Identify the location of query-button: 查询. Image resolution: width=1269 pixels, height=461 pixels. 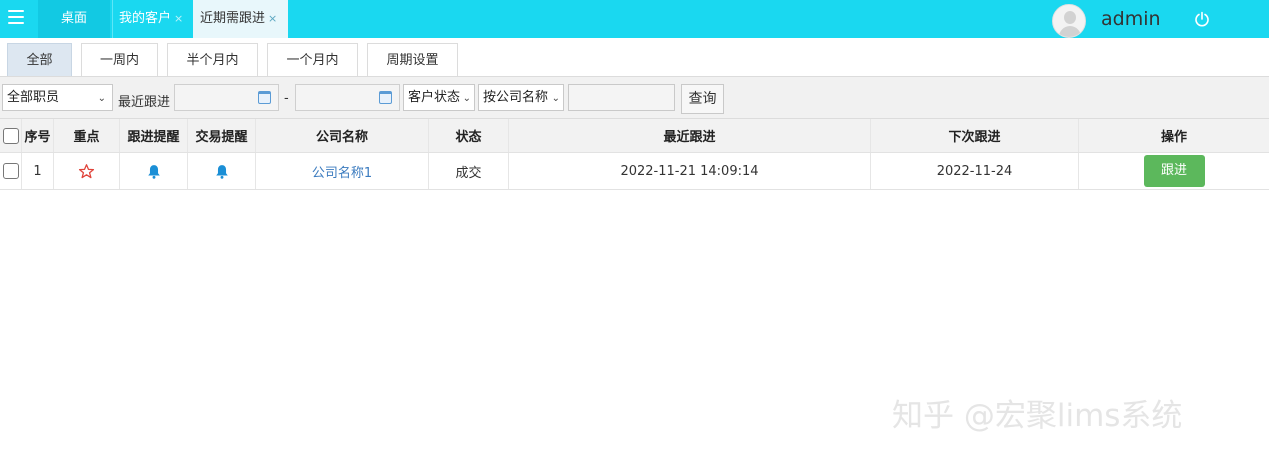
(702, 99).